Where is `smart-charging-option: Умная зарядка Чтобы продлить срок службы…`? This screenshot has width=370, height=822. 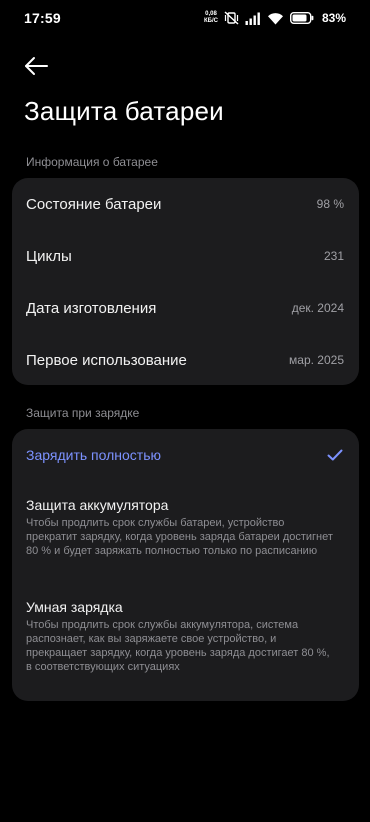 smart-charging-option: Умная зарядка Чтобы продлить срок службы… is located at coordinates (185, 636).